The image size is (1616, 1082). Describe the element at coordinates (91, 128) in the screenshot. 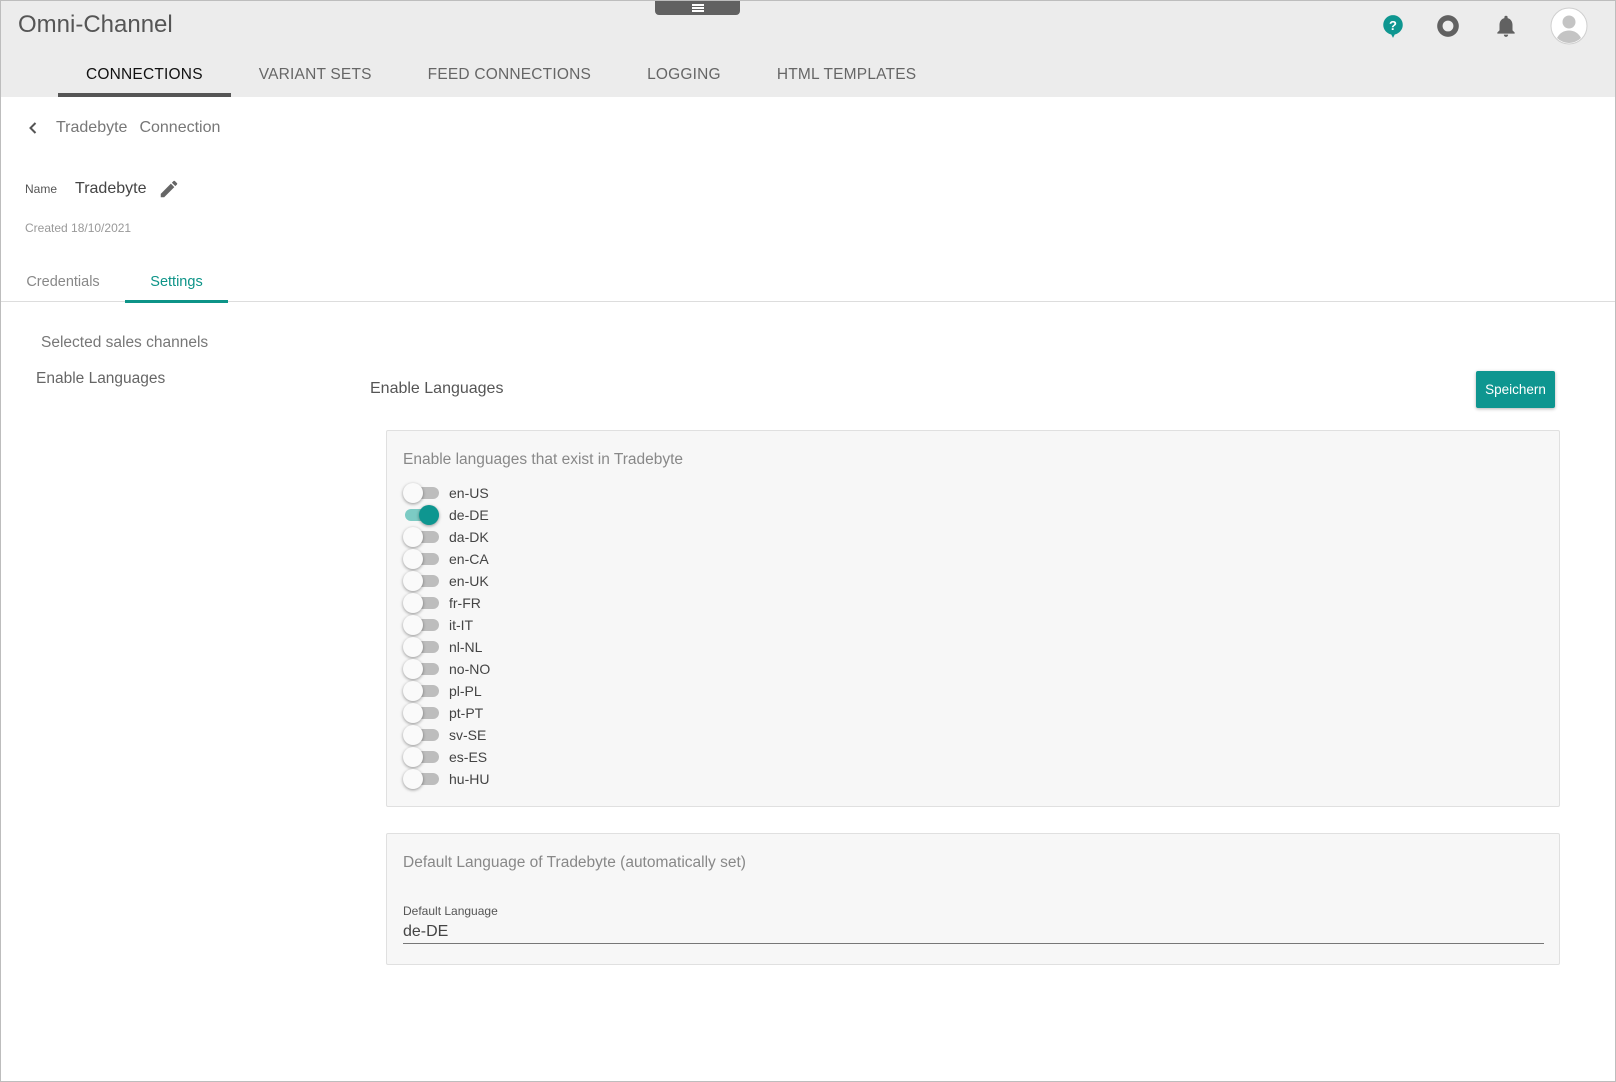

I see `breadcrumb-item-tradebyte: Tradebyte` at that location.